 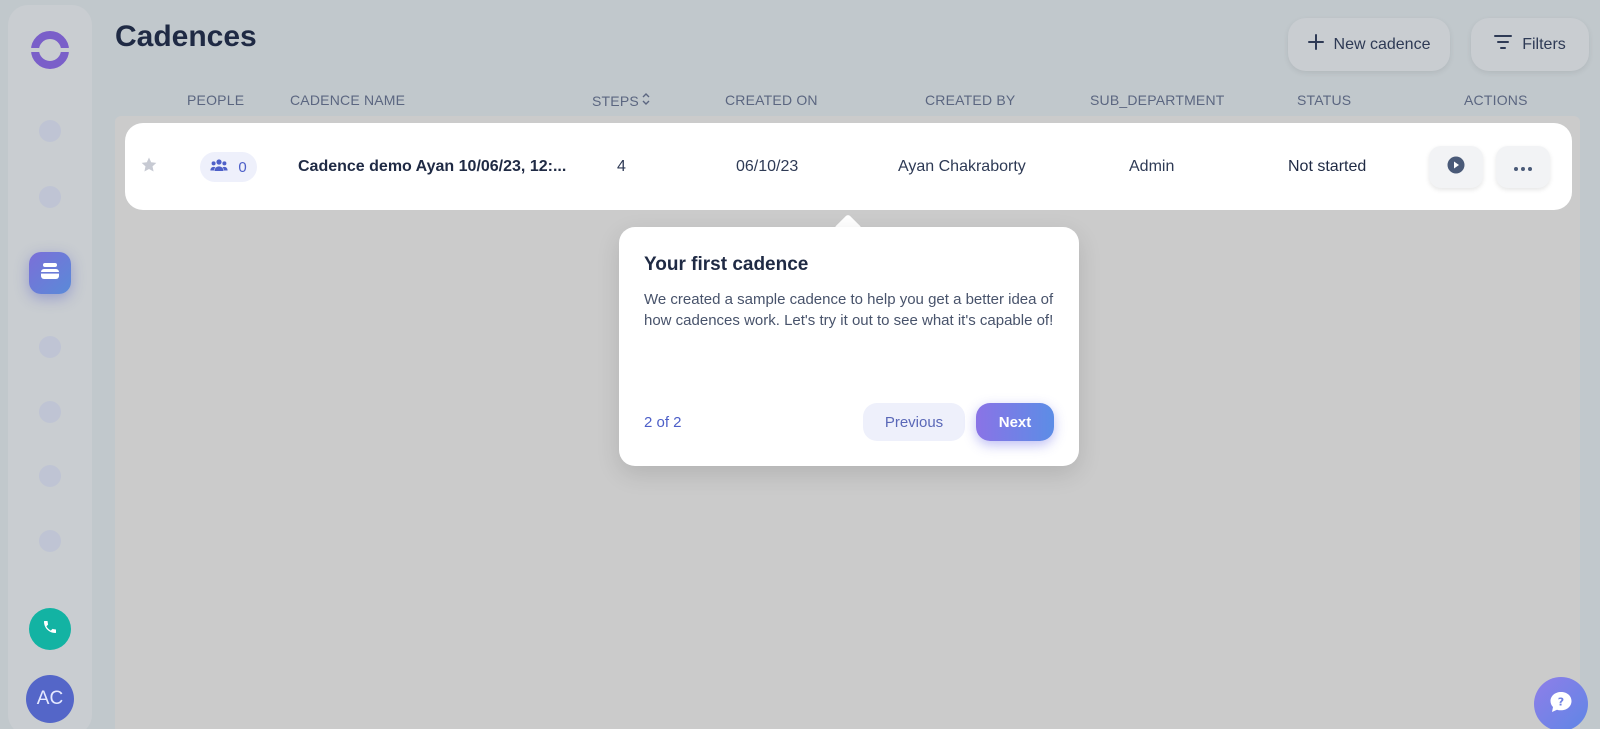 What do you see at coordinates (219, 167) in the screenshot?
I see `people-icon` at bounding box center [219, 167].